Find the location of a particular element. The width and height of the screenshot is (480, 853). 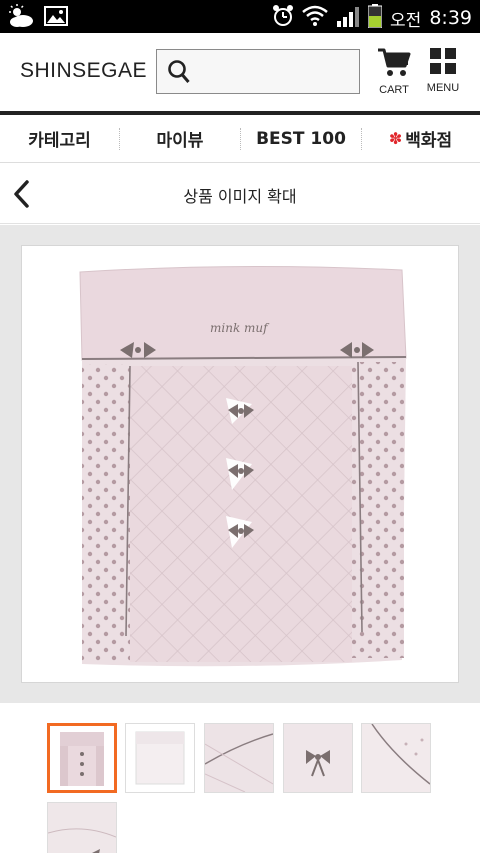

menu-label: MENU is located at coordinates (443, 88).